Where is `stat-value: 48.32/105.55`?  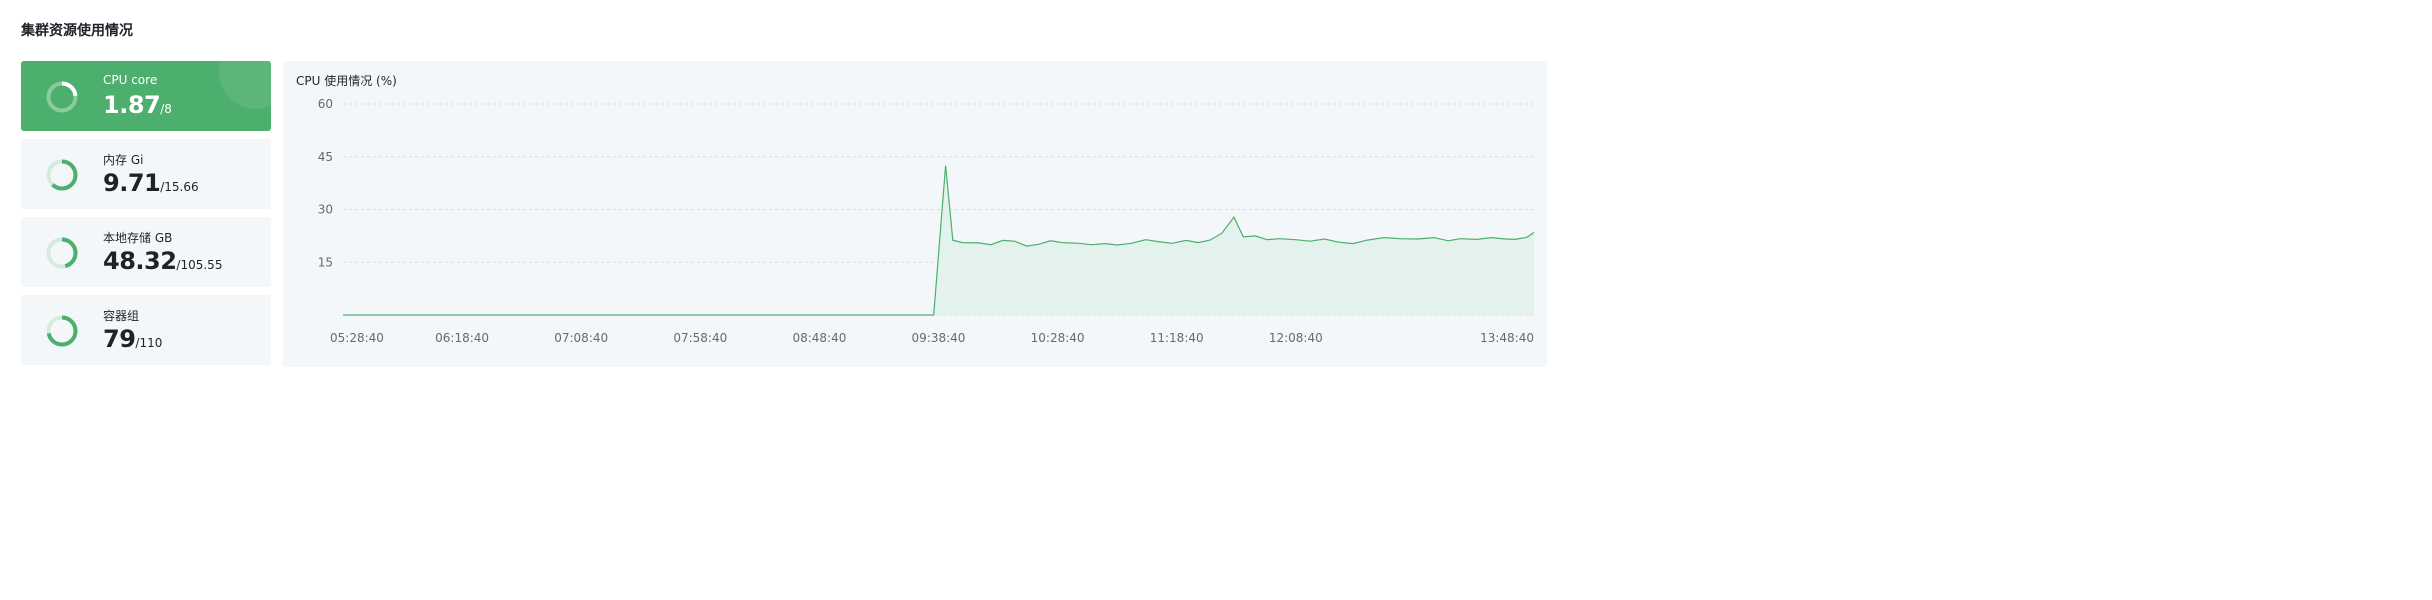
stat-value: 48.32/105.55 is located at coordinates (162, 261).